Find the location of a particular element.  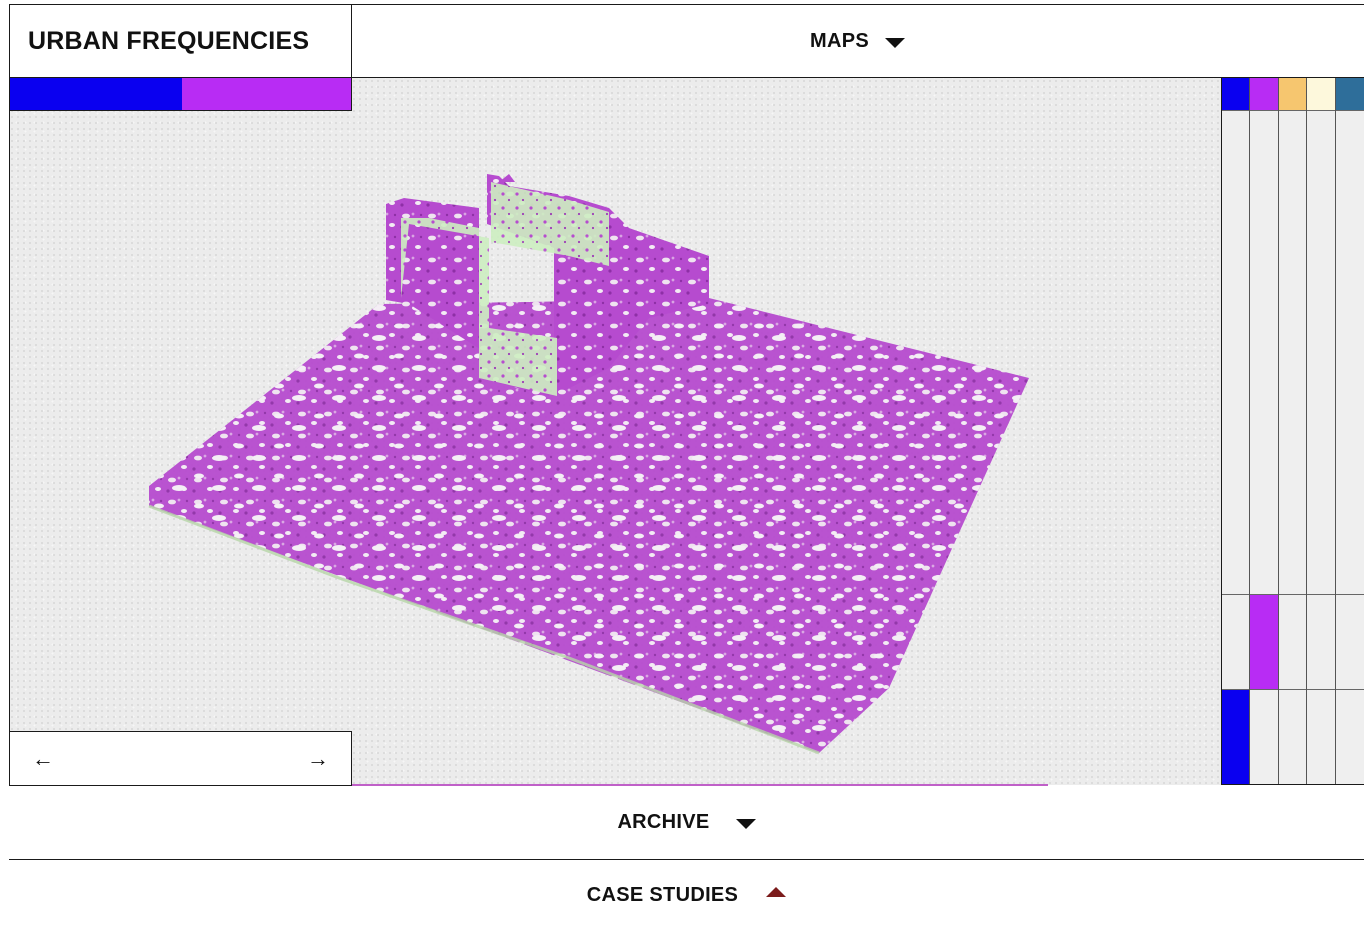

maps-nav: MAPS is located at coordinates (857, 41).